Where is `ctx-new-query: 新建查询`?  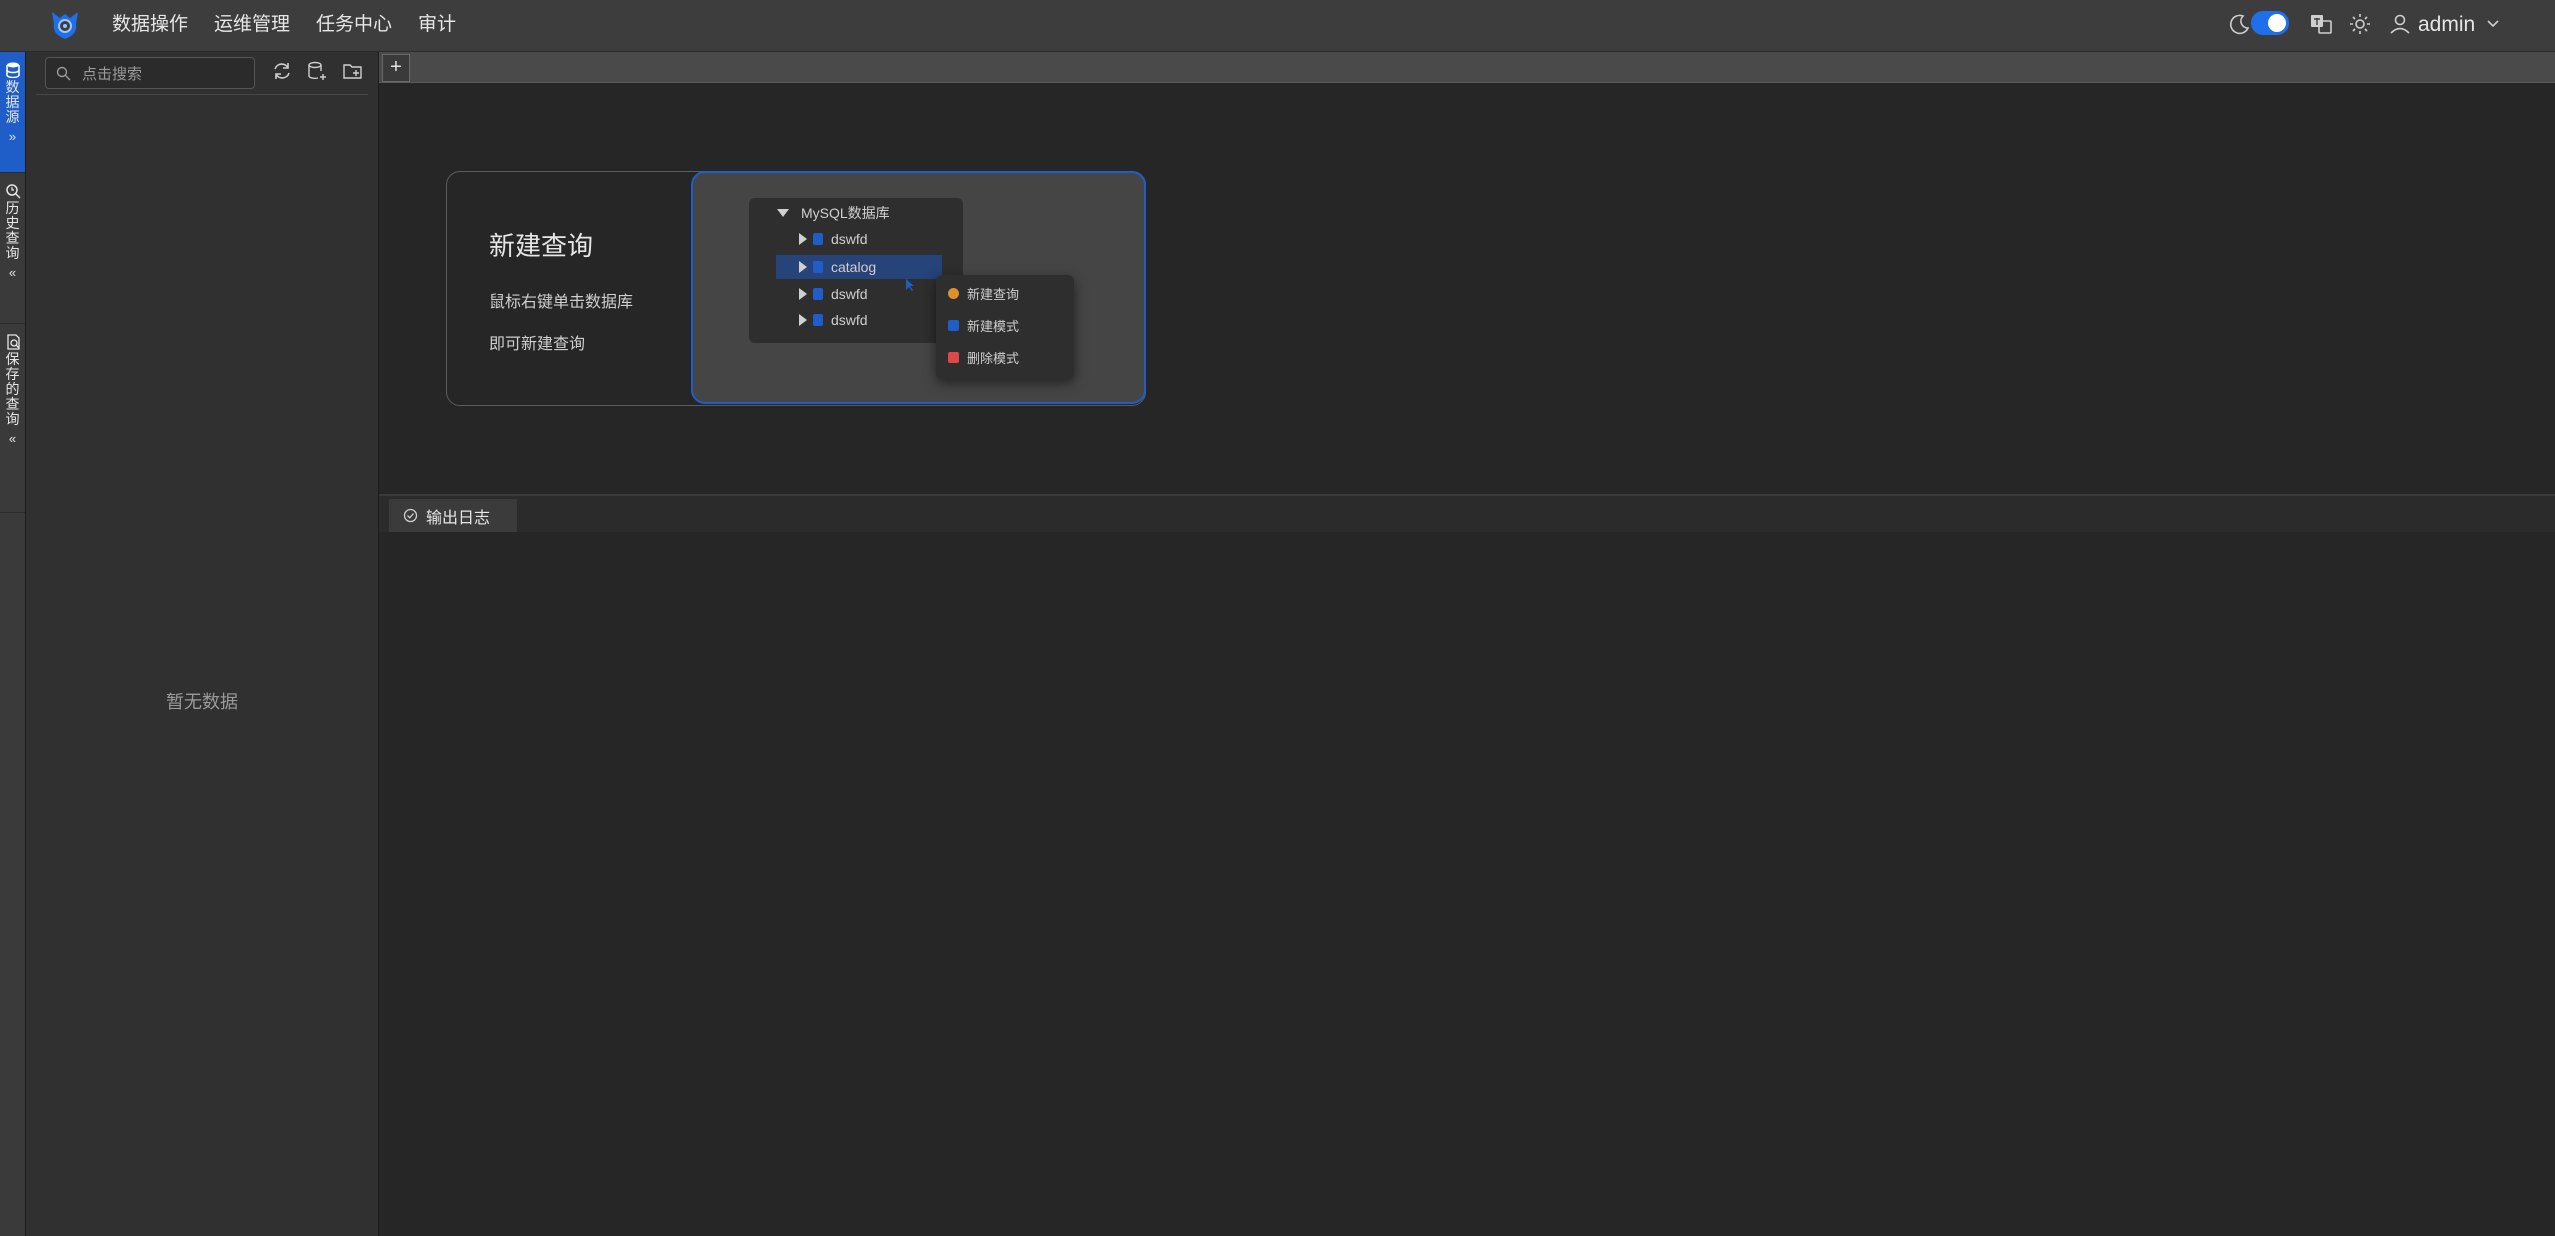 ctx-new-query: 新建查询 is located at coordinates (983, 293).